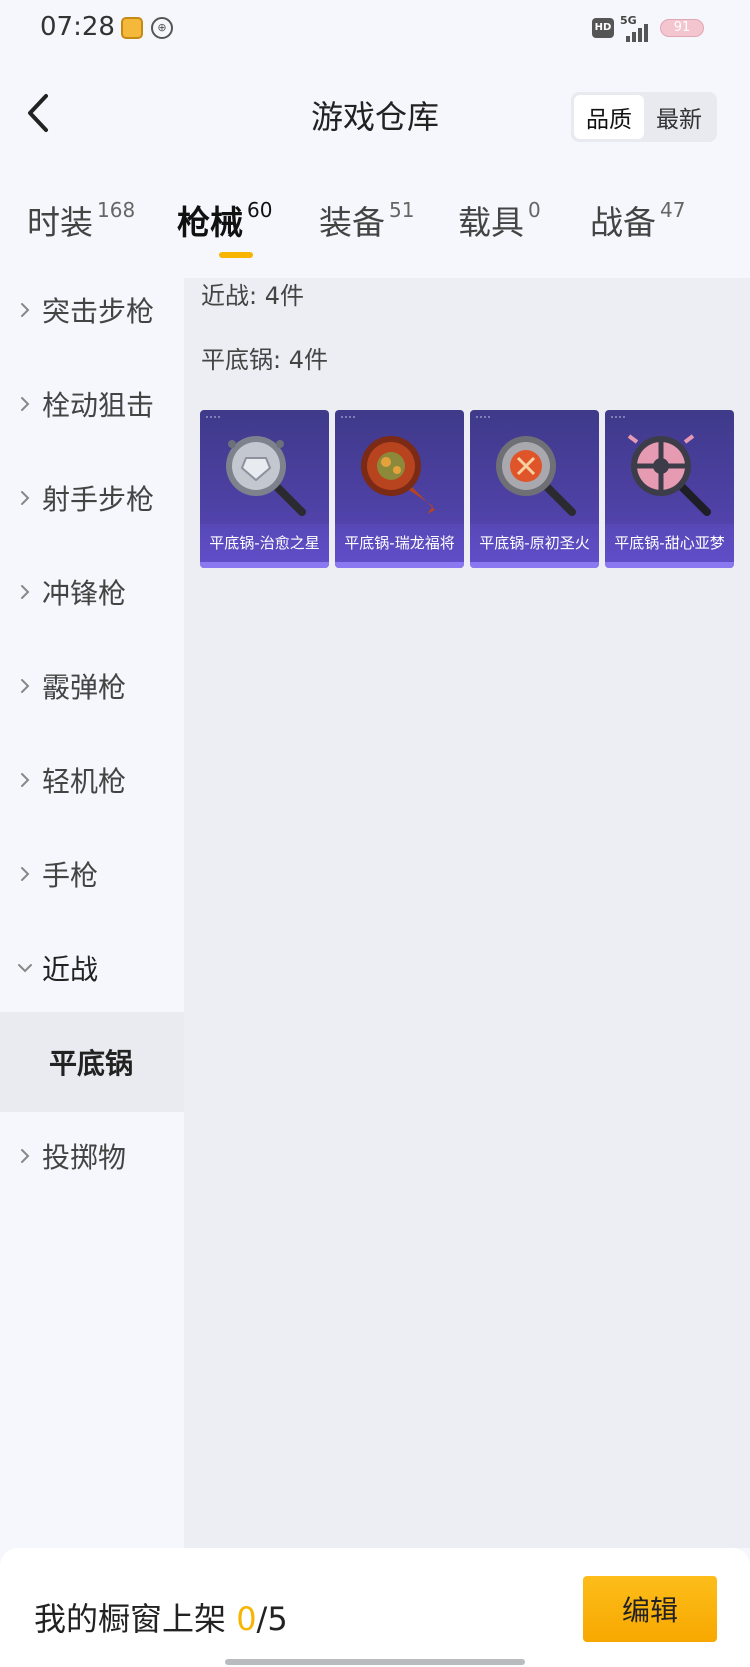  I want to click on sidebar-item-label: 冲锋枪, so click(84, 593).